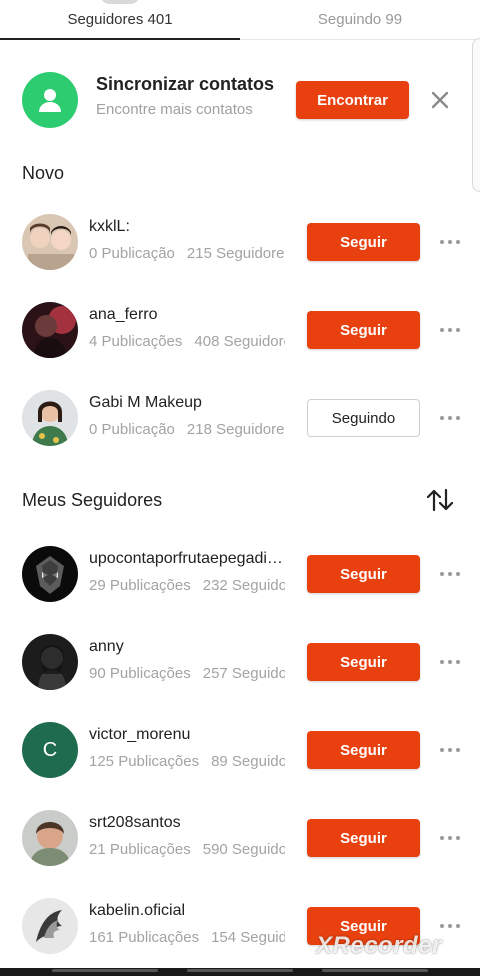  What do you see at coordinates (360, 19) in the screenshot?
I see `tab-following: Seguindo 99` at bounding box center [360, 19].